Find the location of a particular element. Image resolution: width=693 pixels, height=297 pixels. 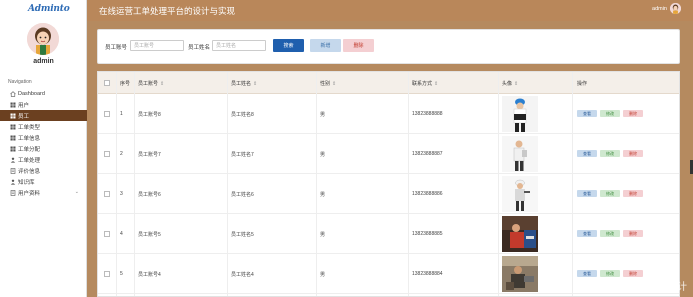

chevron-down-icon: ⌄ is located at coordinates (77, 192).